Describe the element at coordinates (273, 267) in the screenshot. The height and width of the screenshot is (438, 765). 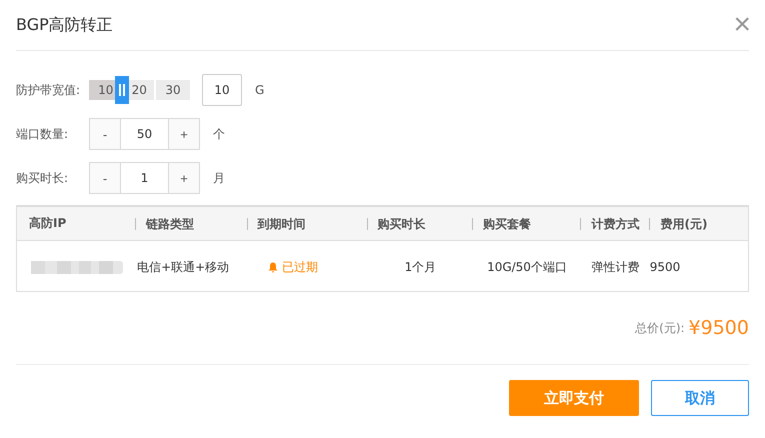
I see `bell-icon` at that location.